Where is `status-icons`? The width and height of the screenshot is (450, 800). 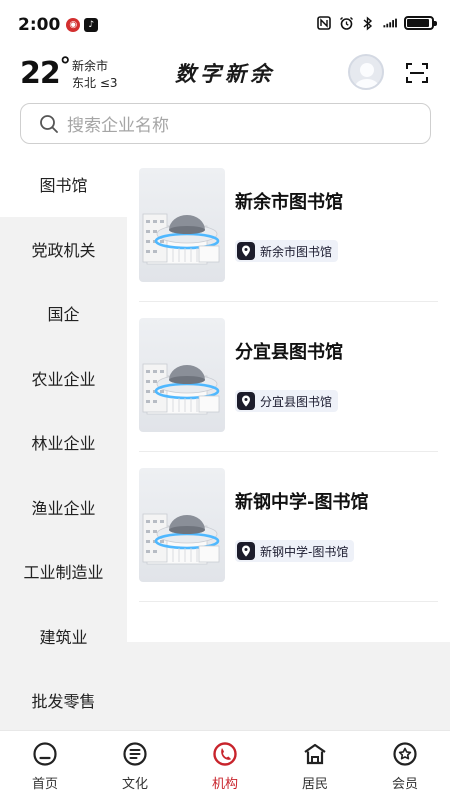 status-icons is located at coordinates (376, 23).